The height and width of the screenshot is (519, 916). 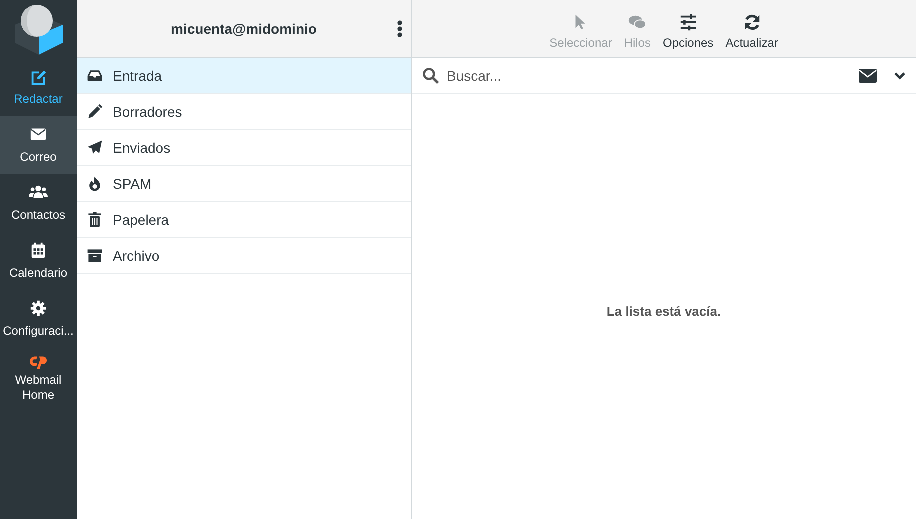 What do you see at coordinates (95, 111) in the screenshot?
I see `pencil-icon` at bounding box center [95, 111].